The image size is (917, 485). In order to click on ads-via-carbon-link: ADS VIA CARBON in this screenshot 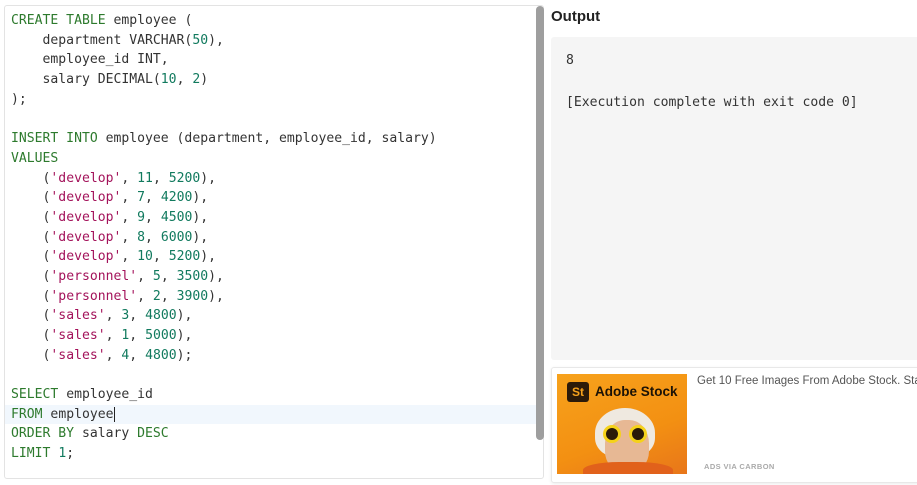, I will do `click(739, 466)`.